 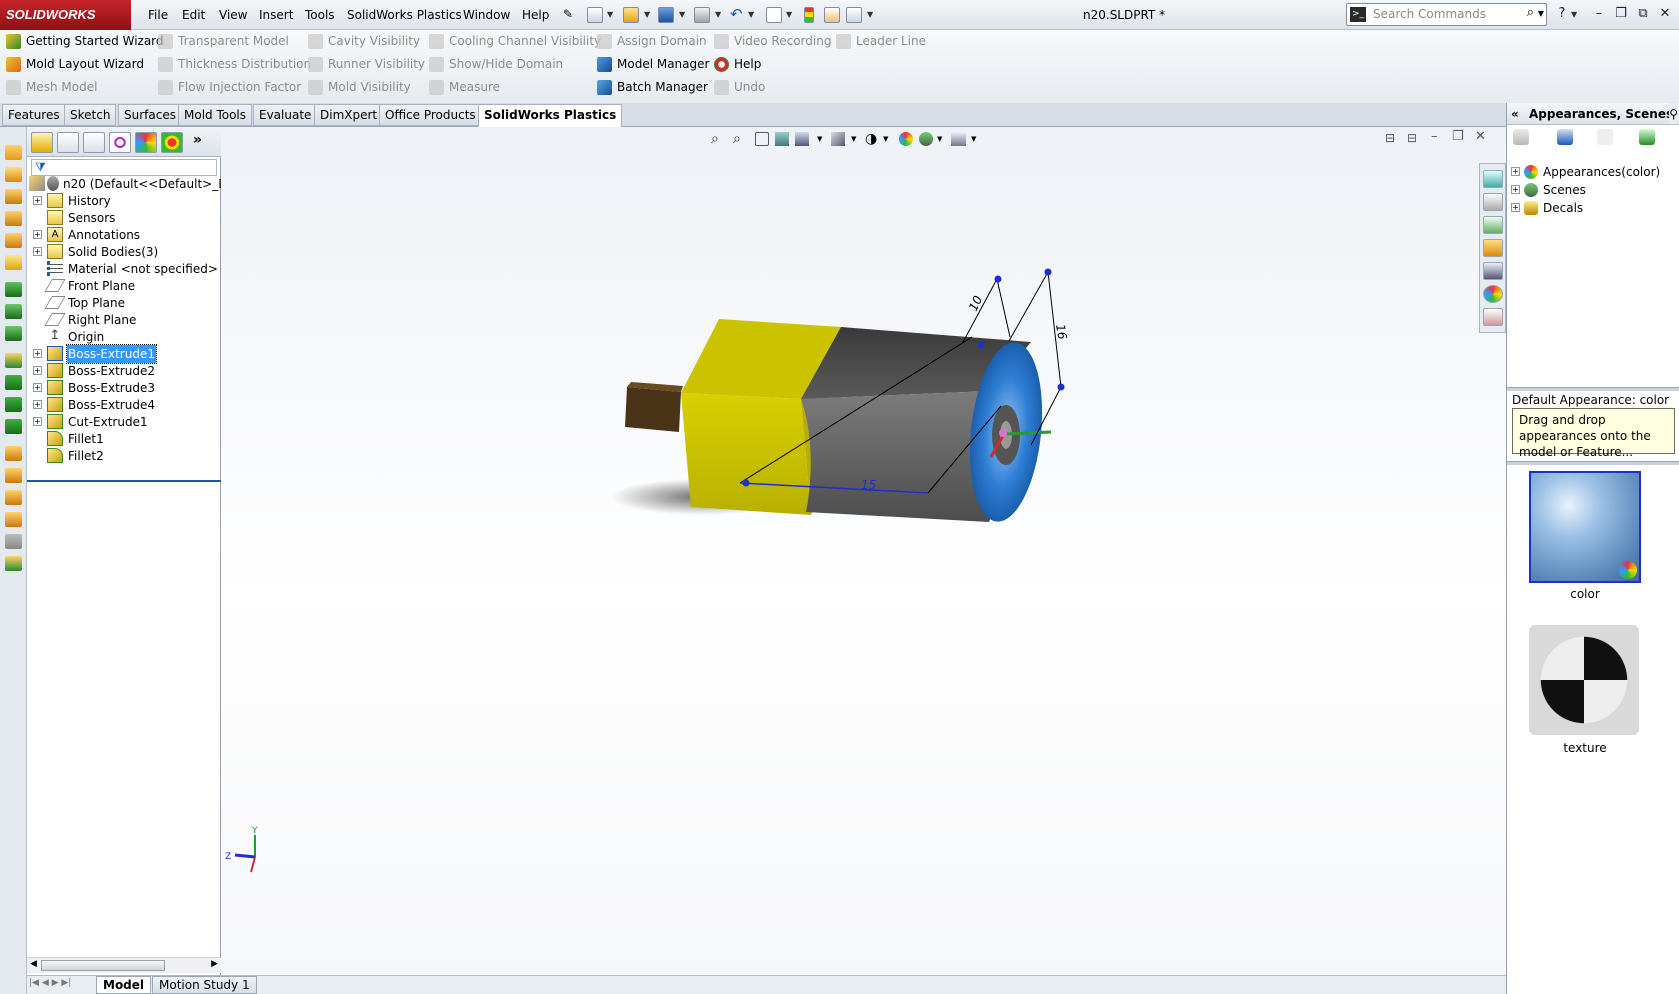 What do you see at coordinates (550, 116) in the screenshot?
I see `tab-solidworks-plastics: SolidWorks Plastics` at bounding box center [550, 116].